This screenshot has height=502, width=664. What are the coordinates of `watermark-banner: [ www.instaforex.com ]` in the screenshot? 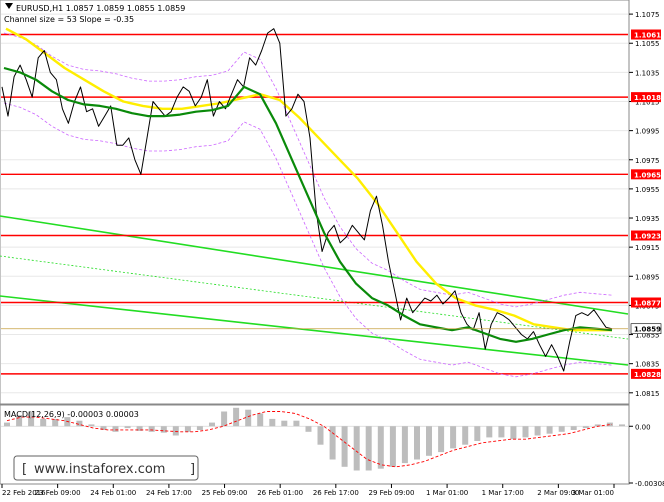 It's located at (106, 468).